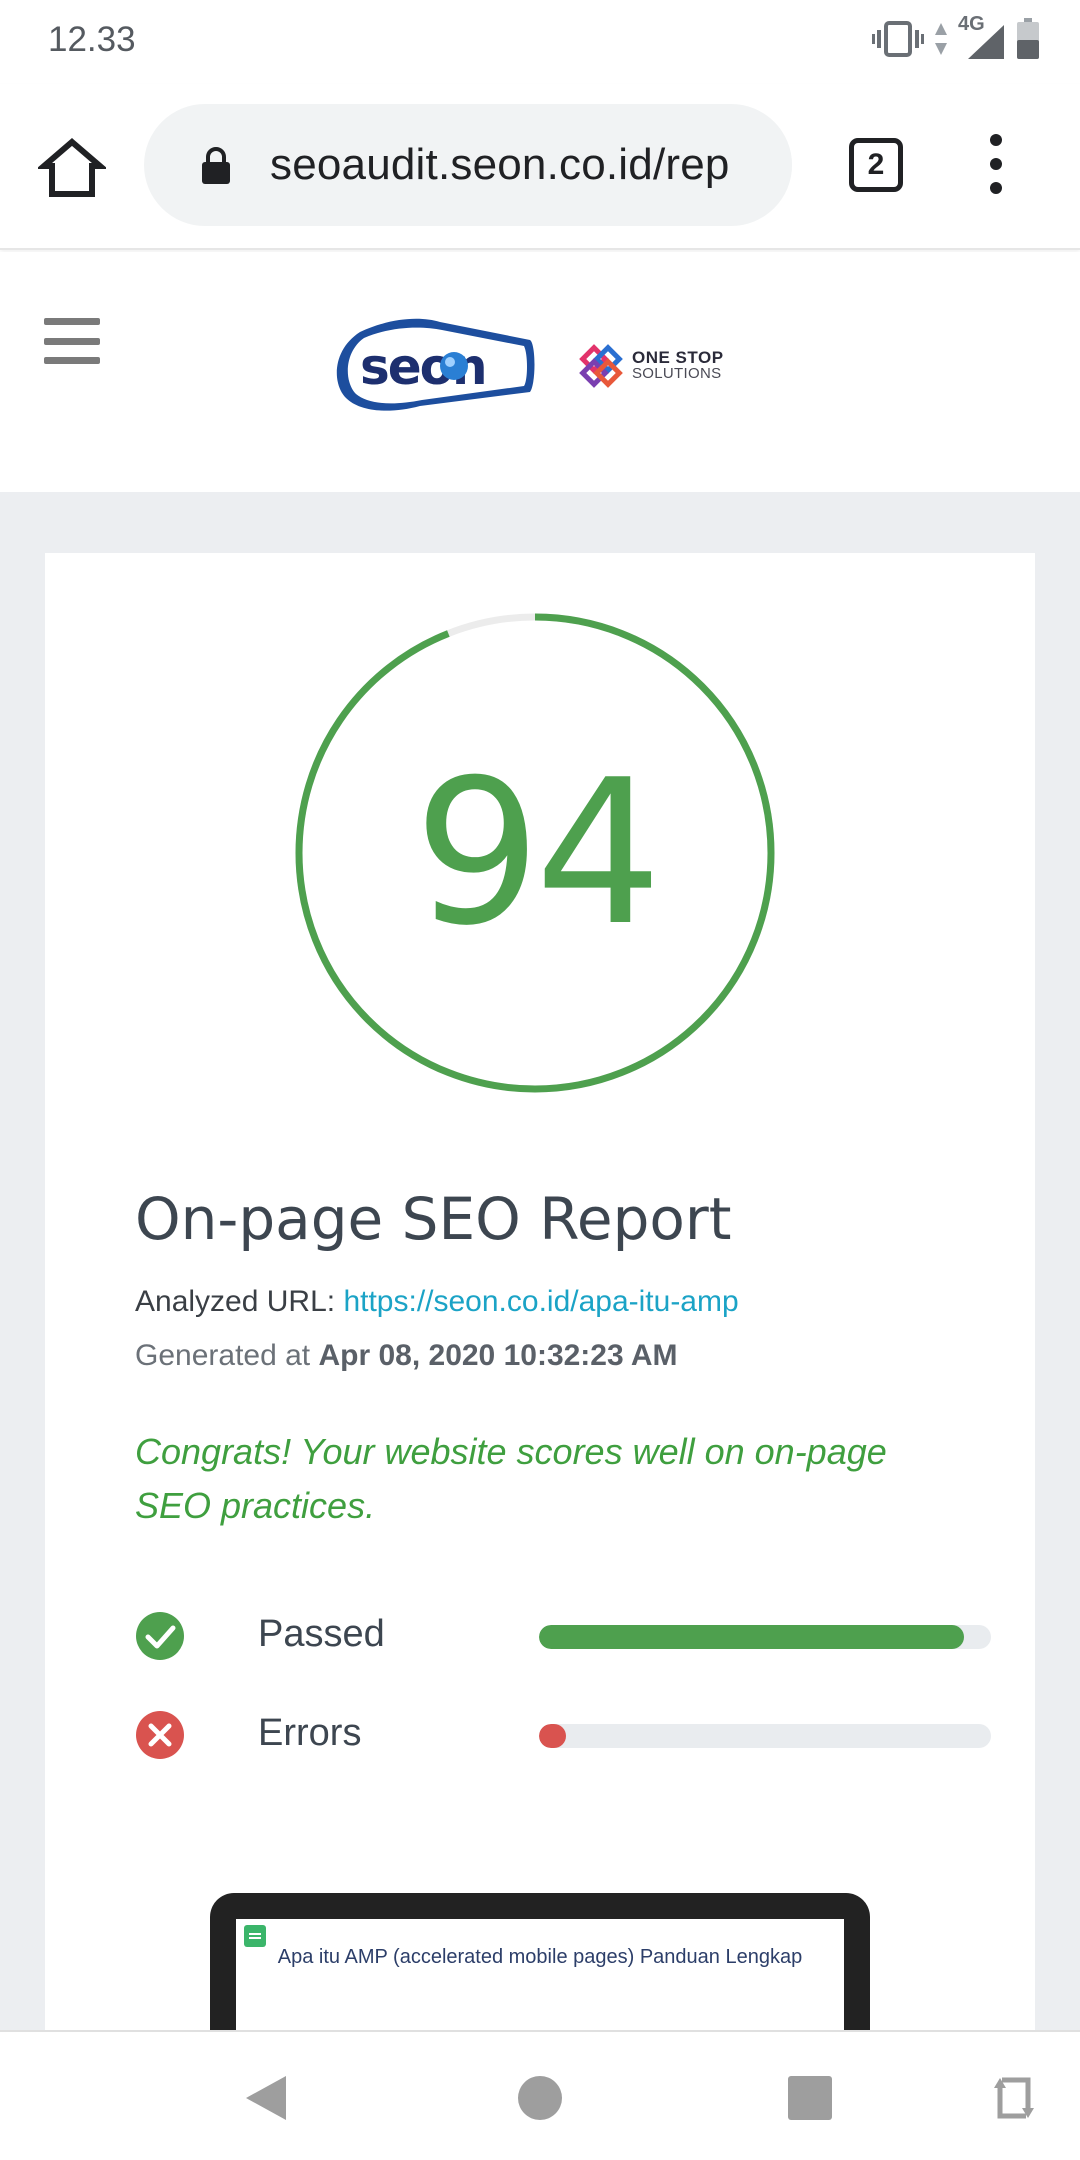  What do you see at coordinates (216, 165) in the screenshot?
I see `lock-icon` at bounding box center [216, 165].